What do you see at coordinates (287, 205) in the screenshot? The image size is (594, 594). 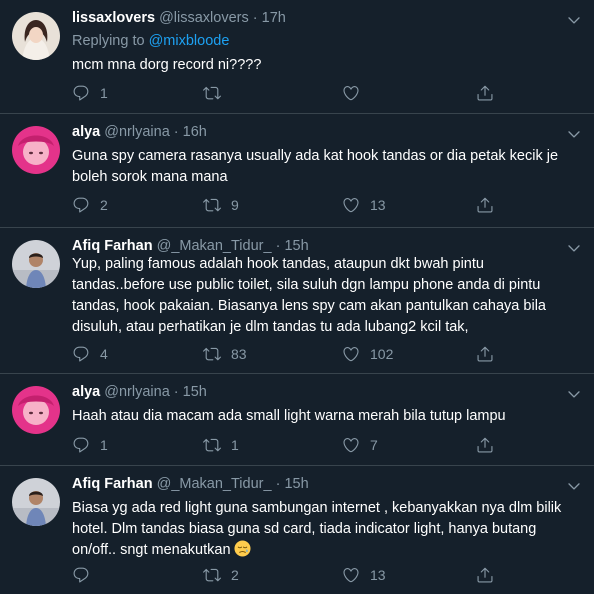 I see `tweet-actions: 2 9 13` at bounding box center [287, 205].